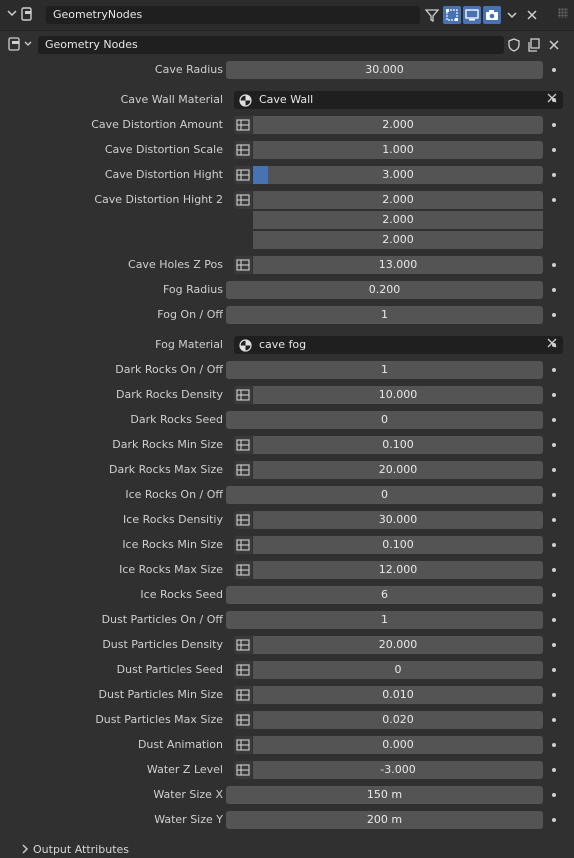  Describe the element at coordinates (398, 125) in the screenshot. I see `value-field: 2.000` at that location.